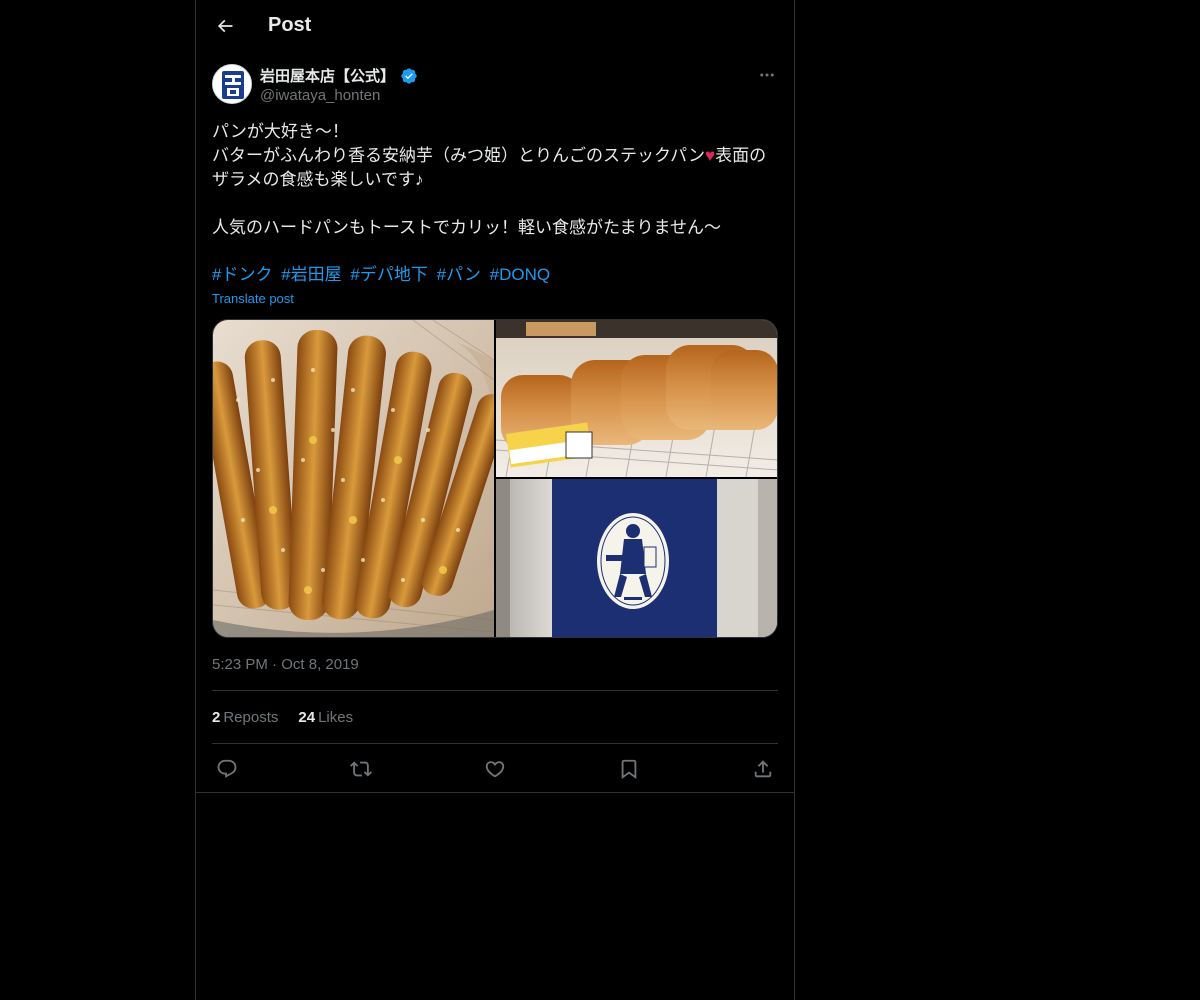 The height and width of the screenshot is (1000, 1200). What do you see at coordinates (290, 25) in the screenshot?
I see `page-title: Post` at bounding box center [290, 25].